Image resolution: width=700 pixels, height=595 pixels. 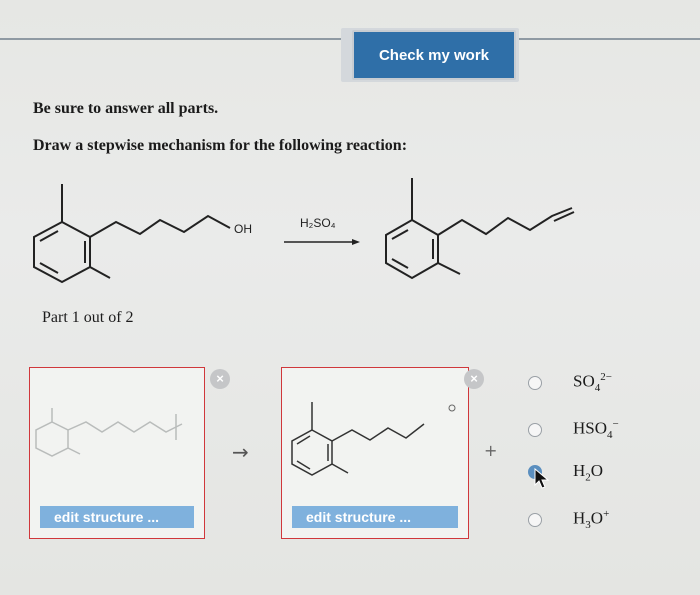 I want to click on instruction-answer-all: Be sure to answer all parts., so click(x=126, y=108).